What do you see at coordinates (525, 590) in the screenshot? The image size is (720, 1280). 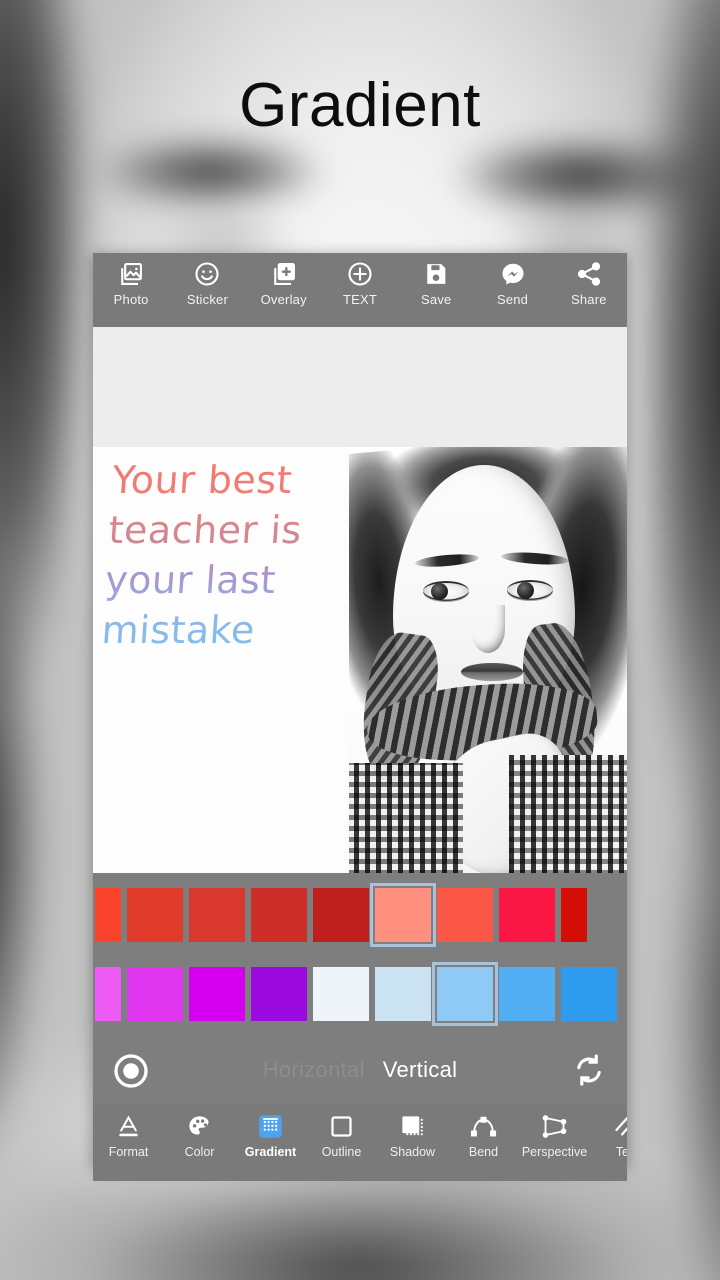 I see `portrait-pupil-right` at bounding box center [525, 590].